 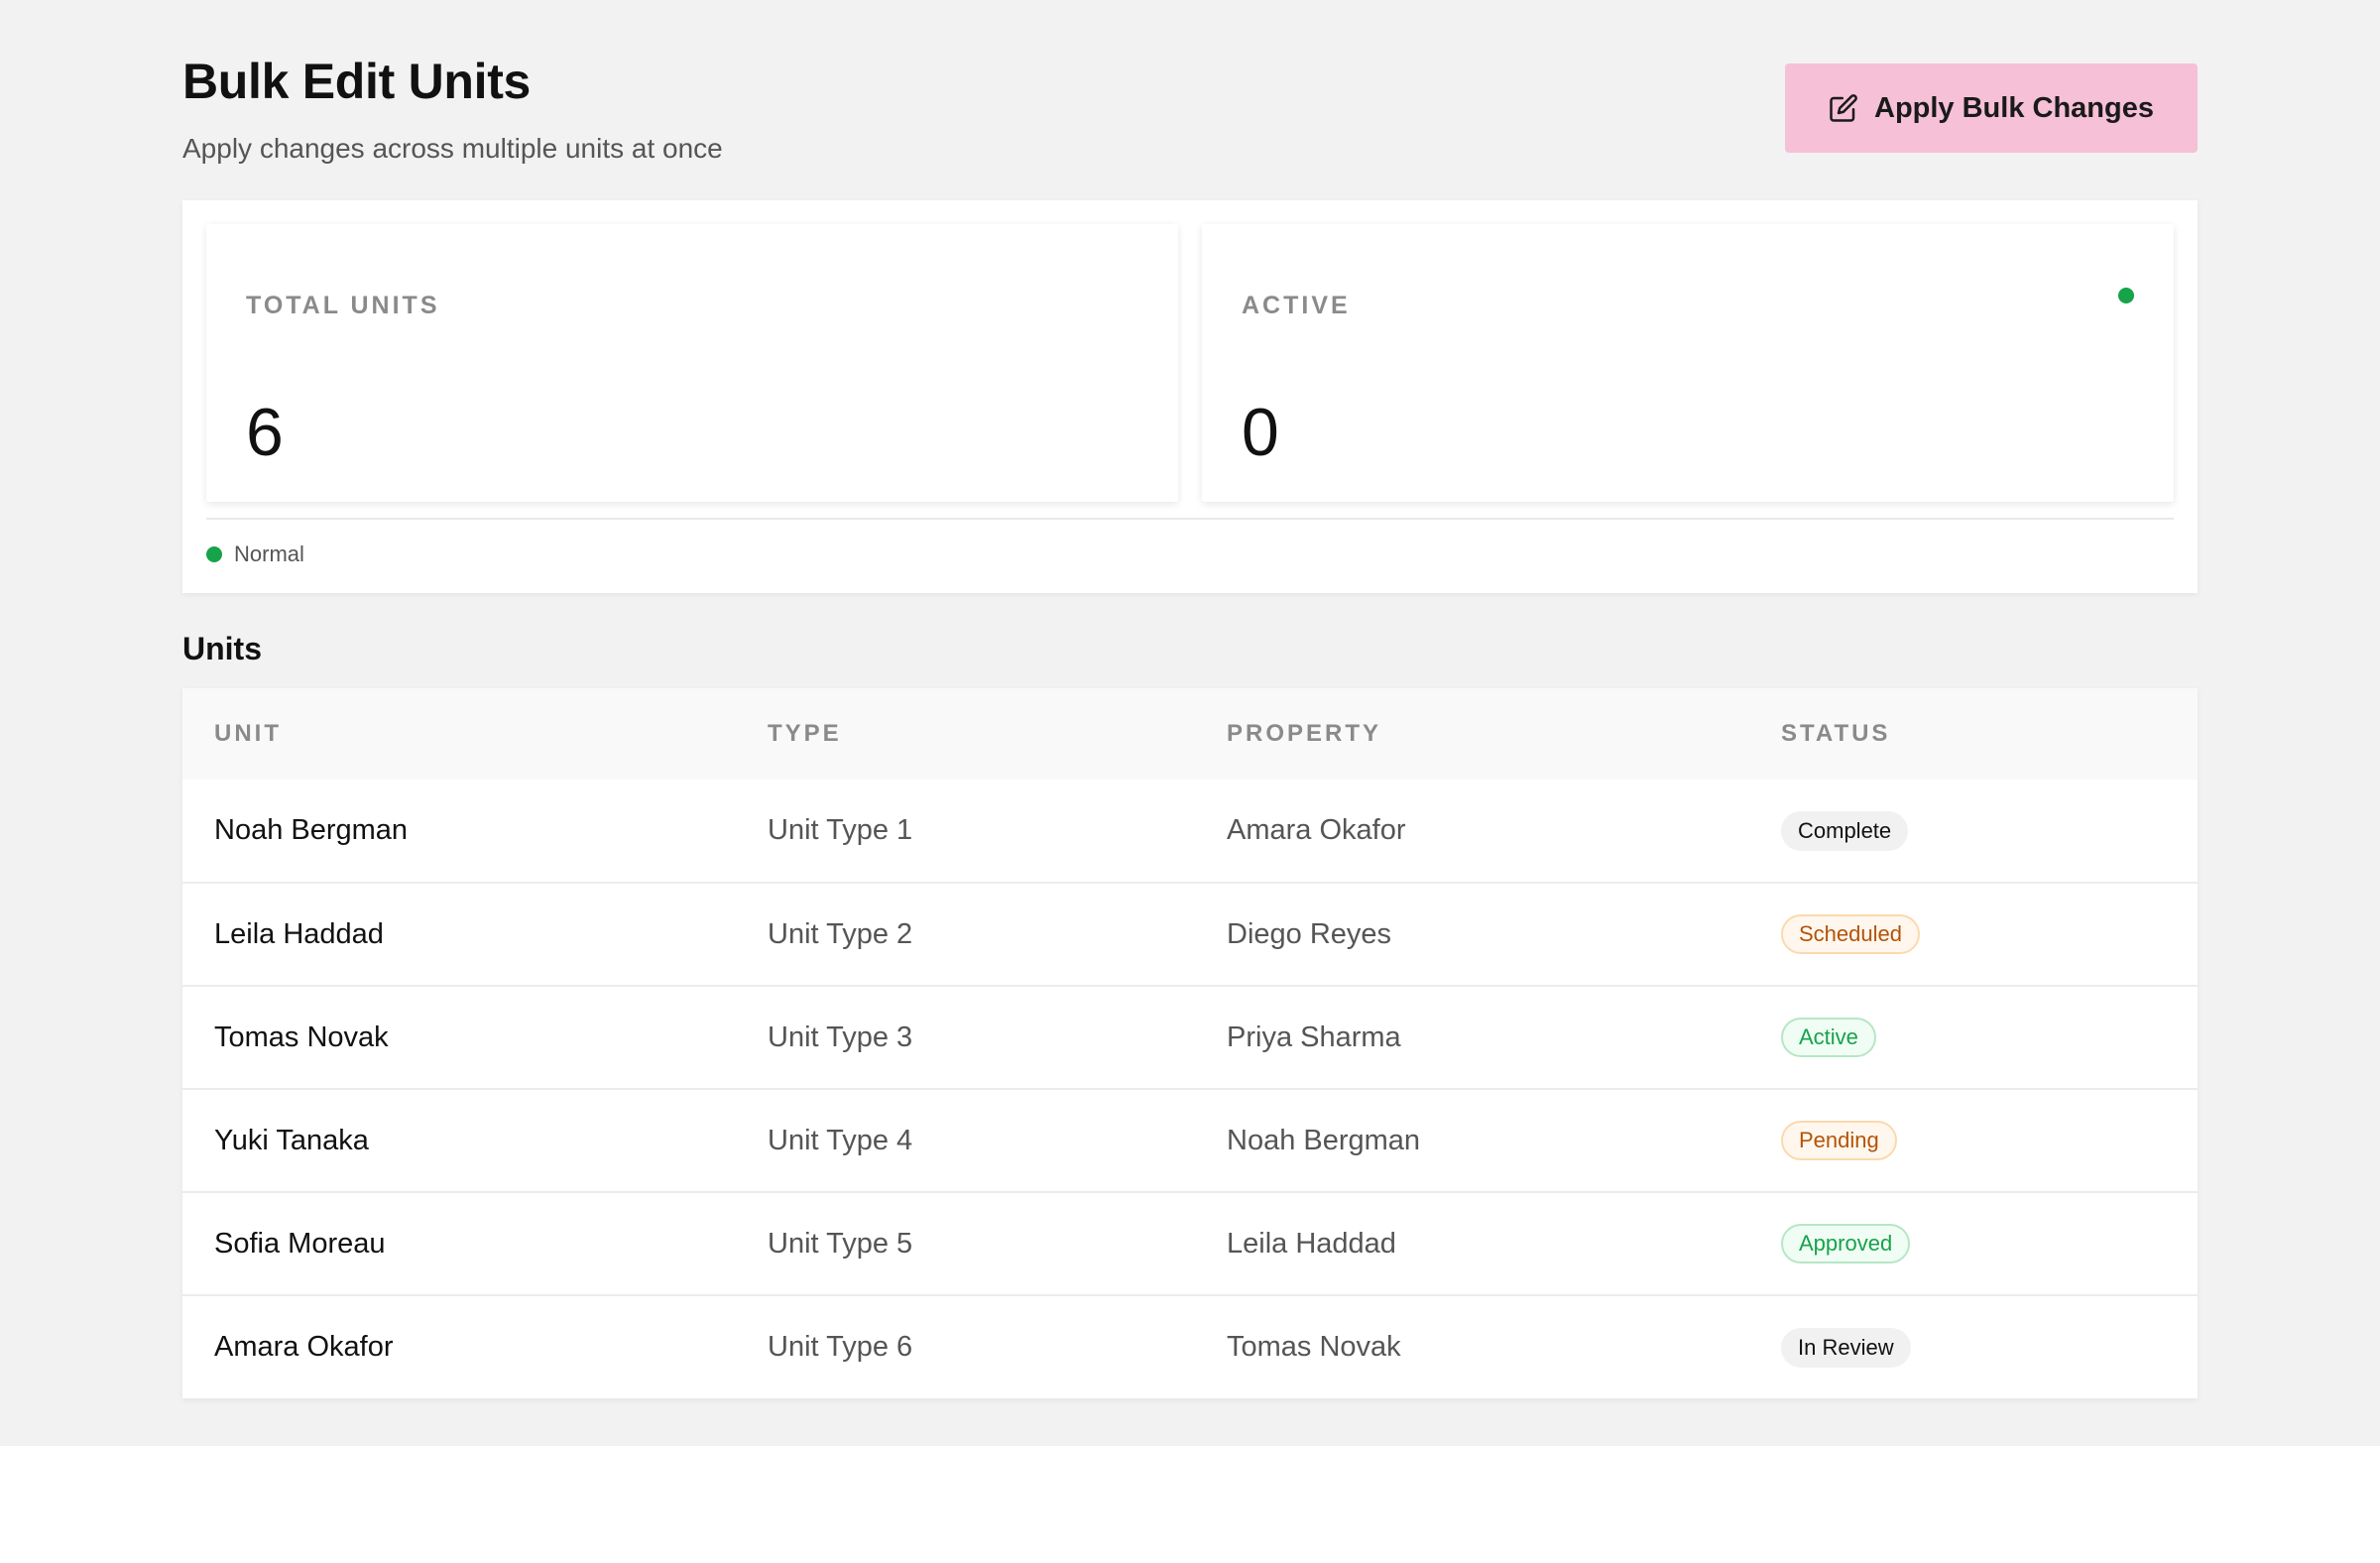 What do you see at coordinates (1843, 108) in the screenshot?
I see `edit-icon` at bounding box center [1843, 108].